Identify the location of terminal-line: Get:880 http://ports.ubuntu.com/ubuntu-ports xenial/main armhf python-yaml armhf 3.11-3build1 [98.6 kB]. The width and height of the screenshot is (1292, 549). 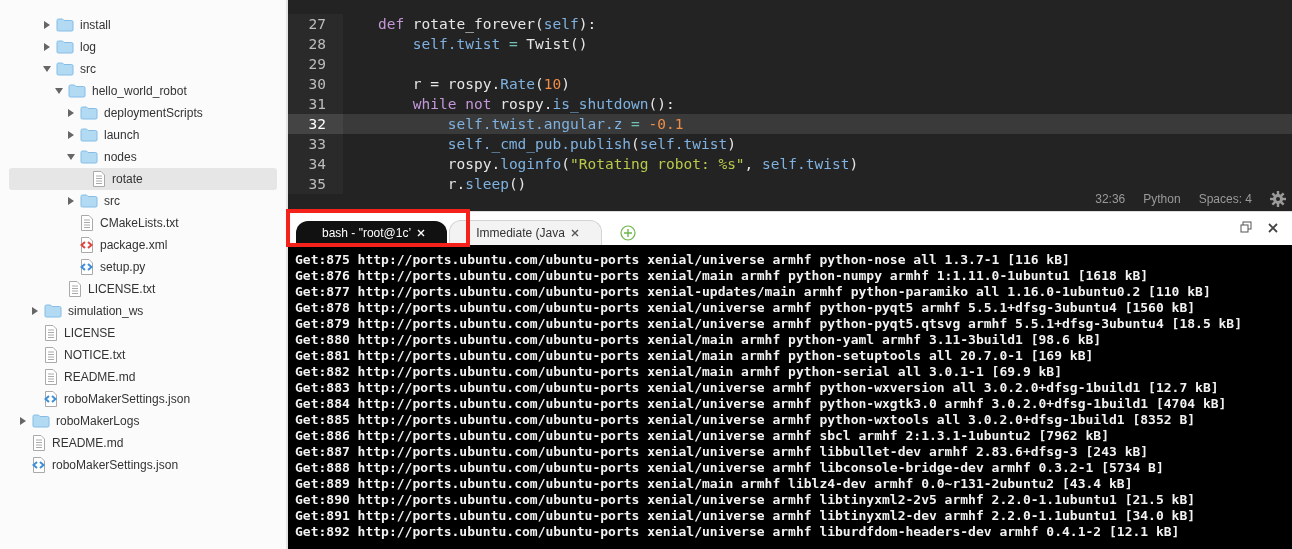
(699, 340).